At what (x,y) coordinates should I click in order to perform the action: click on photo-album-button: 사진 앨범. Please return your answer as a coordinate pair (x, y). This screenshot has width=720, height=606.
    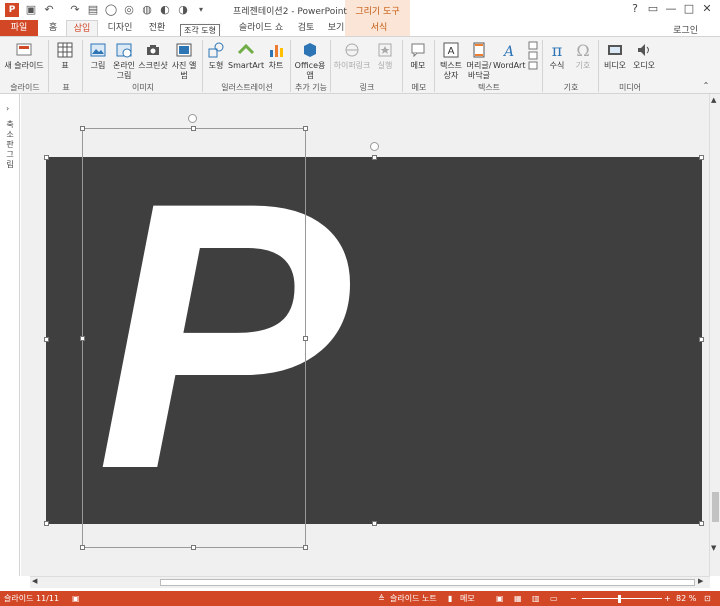
    Looking at the image, I should click on (184, 61).